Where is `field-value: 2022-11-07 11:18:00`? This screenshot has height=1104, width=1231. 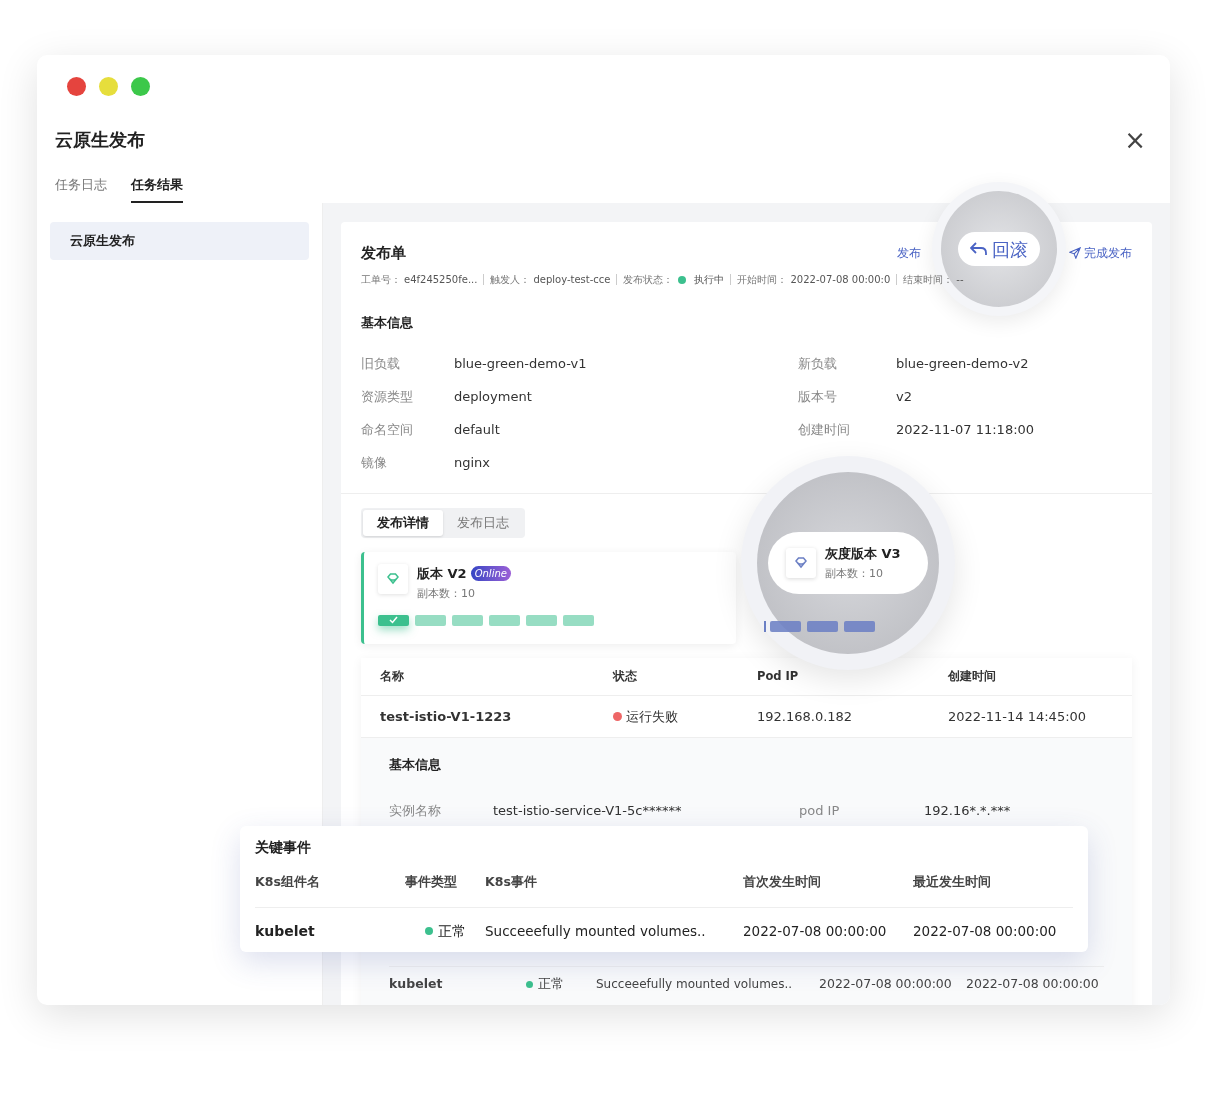 field-value: 2022-11-07 11:18:00 is located at coordinates (965, 429).